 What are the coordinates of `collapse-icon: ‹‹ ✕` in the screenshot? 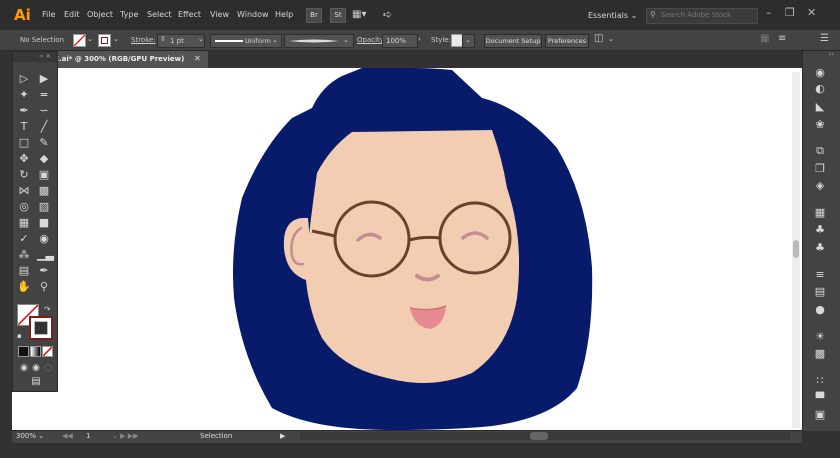 It's located at (45, 56).